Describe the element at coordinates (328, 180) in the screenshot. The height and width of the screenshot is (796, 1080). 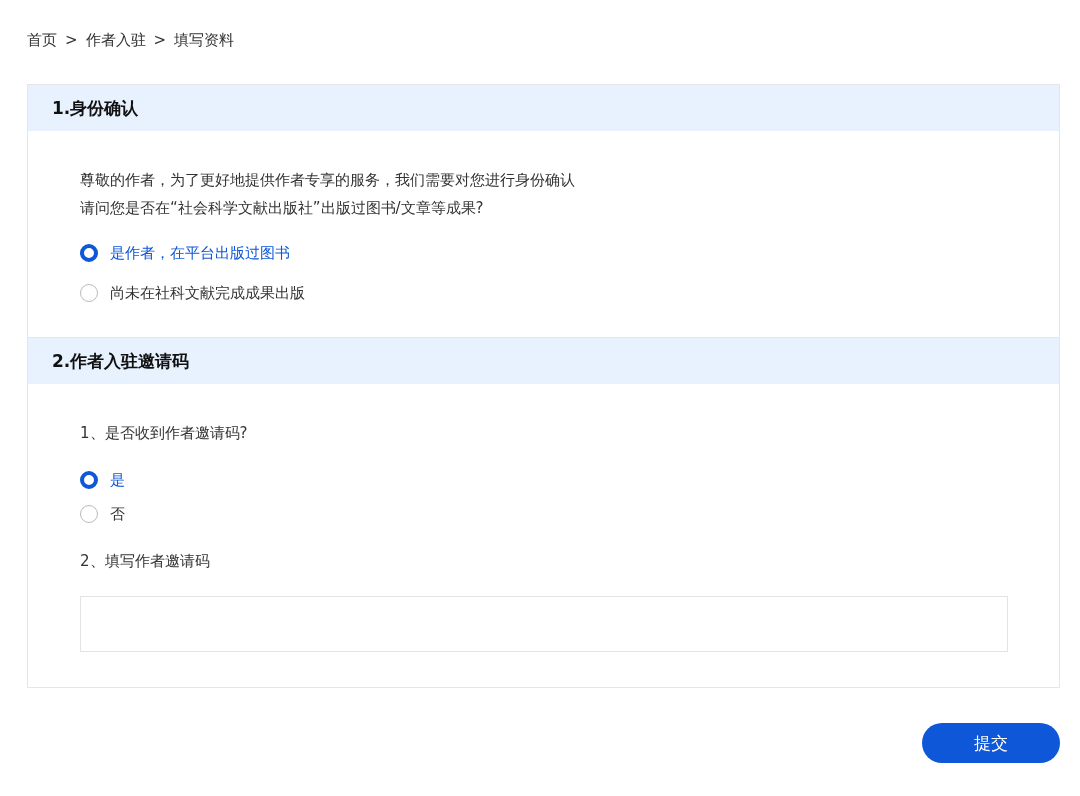
I see `intro-text: 尊敬的作者，为了更好地提供作者专享的服务，我们需要对您进行身份确认` at that location.